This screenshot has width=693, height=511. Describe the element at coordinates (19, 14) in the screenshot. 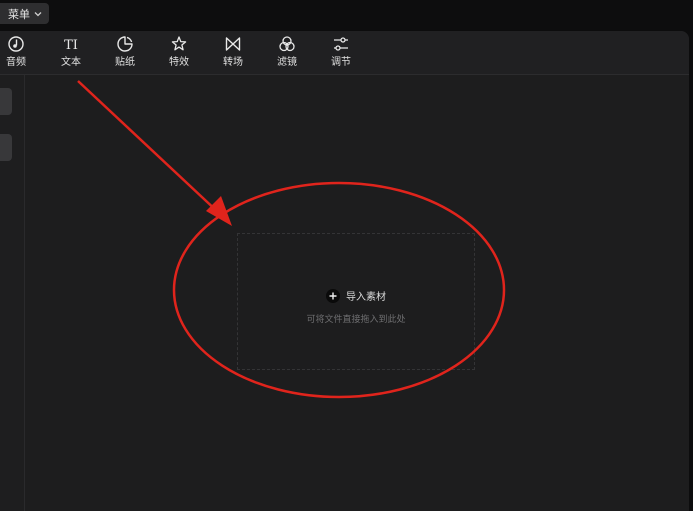

I see `menu-label: 菜单` at that location.